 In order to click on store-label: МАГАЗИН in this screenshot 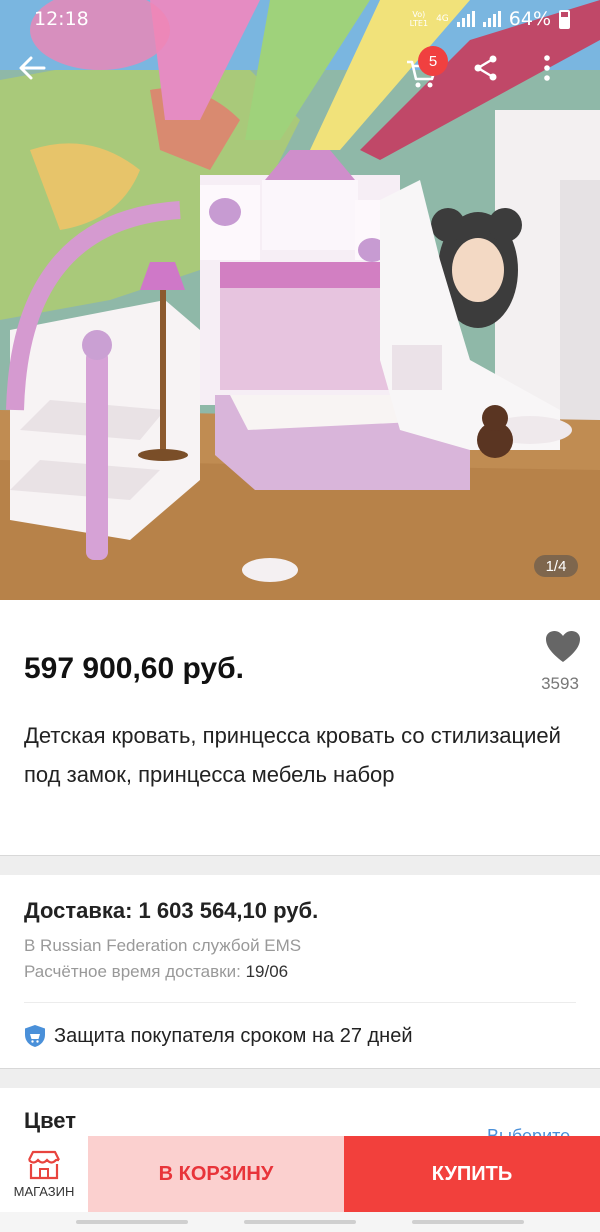, I will do `click(44, 1191)`.